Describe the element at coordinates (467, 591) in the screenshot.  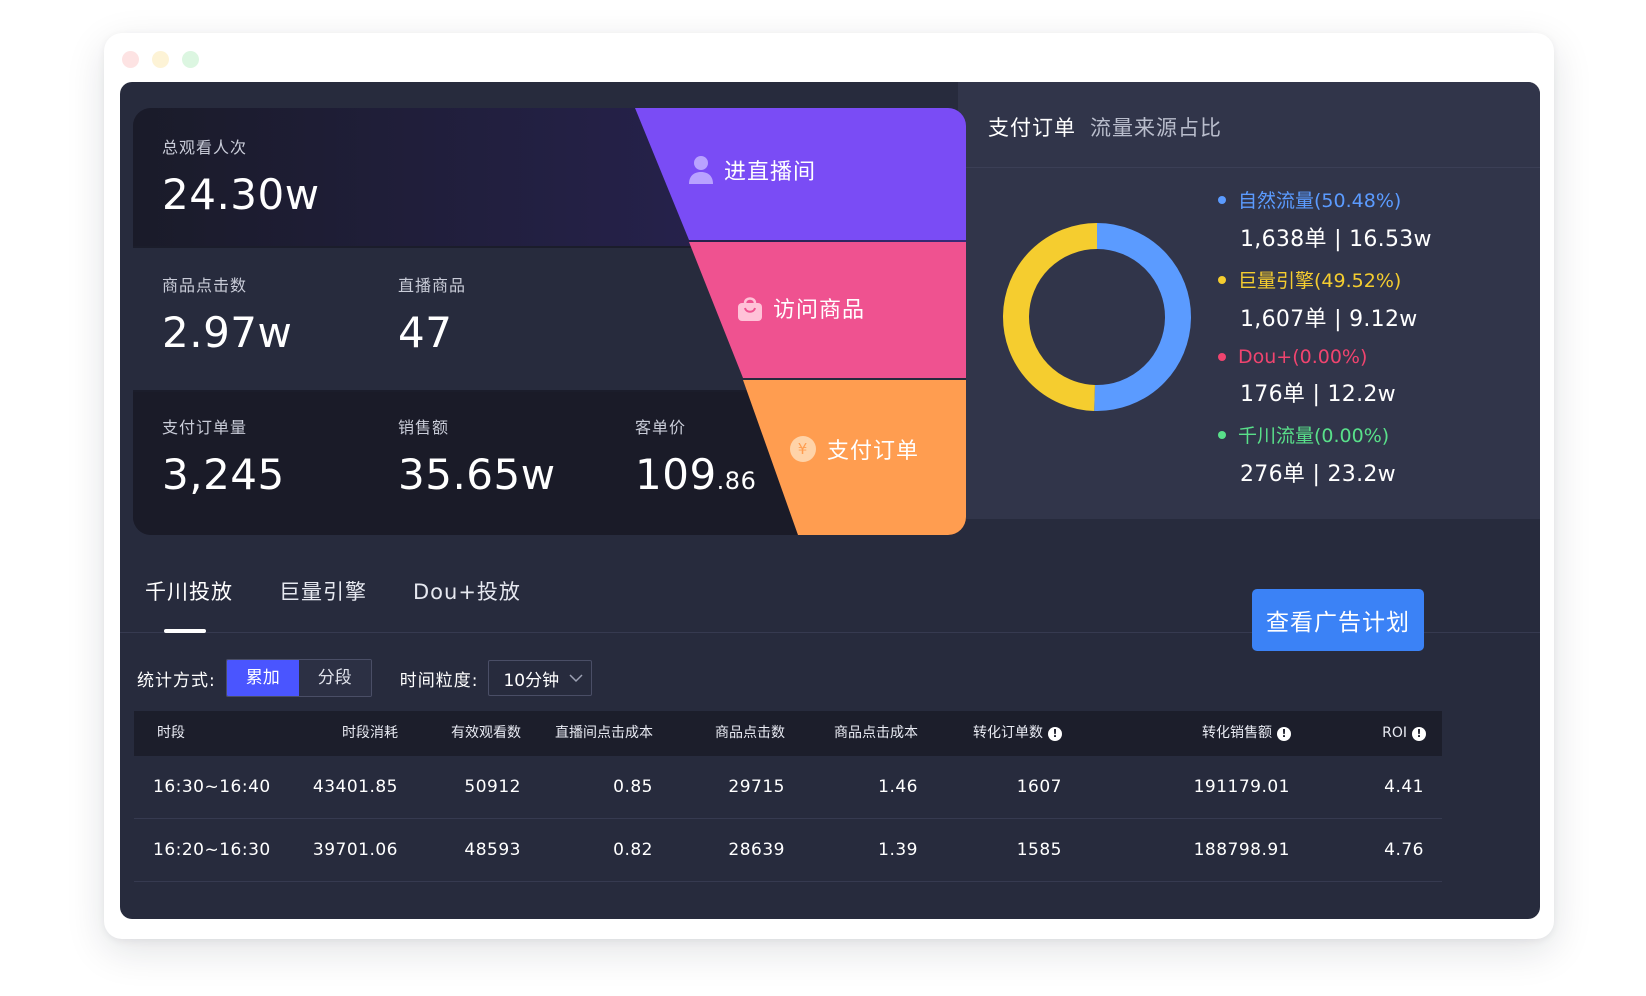
I see `tab-dou-plus: Dou+投放` at that location.